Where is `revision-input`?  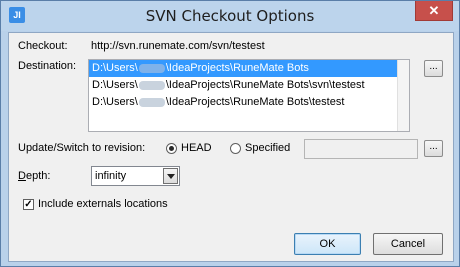
revision-input is located at coordinates (361, 149).